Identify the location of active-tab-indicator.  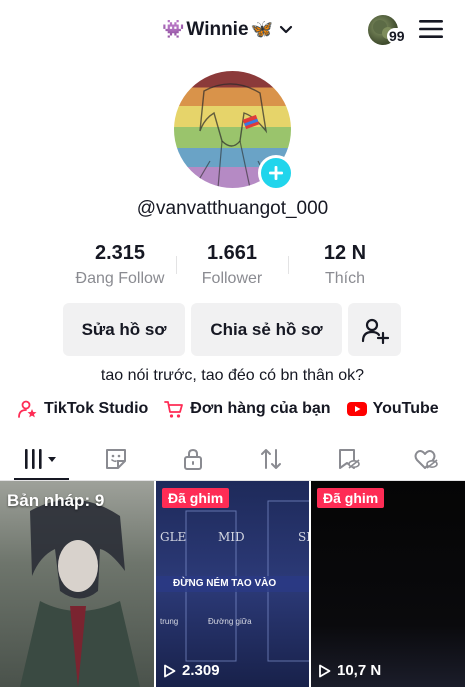
(41, 479).